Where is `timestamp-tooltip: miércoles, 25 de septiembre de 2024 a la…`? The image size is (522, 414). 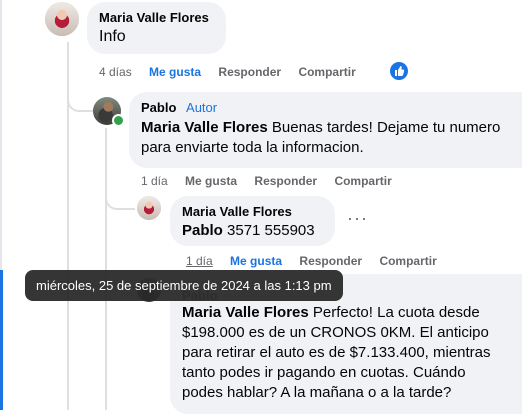 timestamp-tooltip: miércoles, 25 de septiembre de 2024 a la… is located at coordinates (184, 285).